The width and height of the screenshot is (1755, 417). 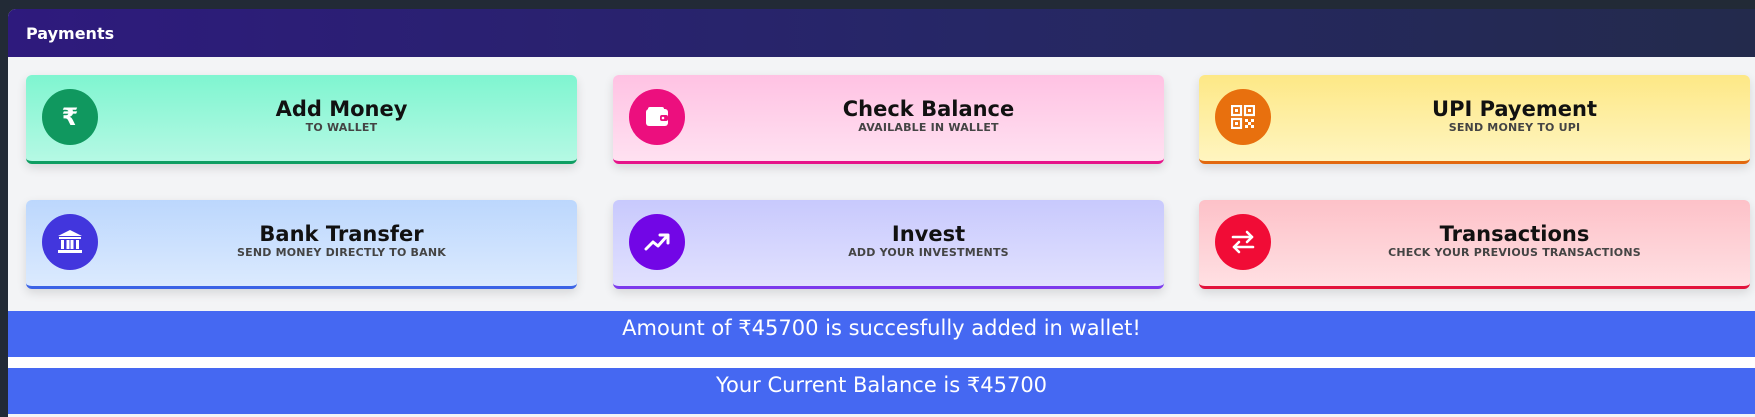 What do you see at coordinates (1243, 117) in the screenshot?
I see `qr-code-icon` at bounding box center [1243, 117].